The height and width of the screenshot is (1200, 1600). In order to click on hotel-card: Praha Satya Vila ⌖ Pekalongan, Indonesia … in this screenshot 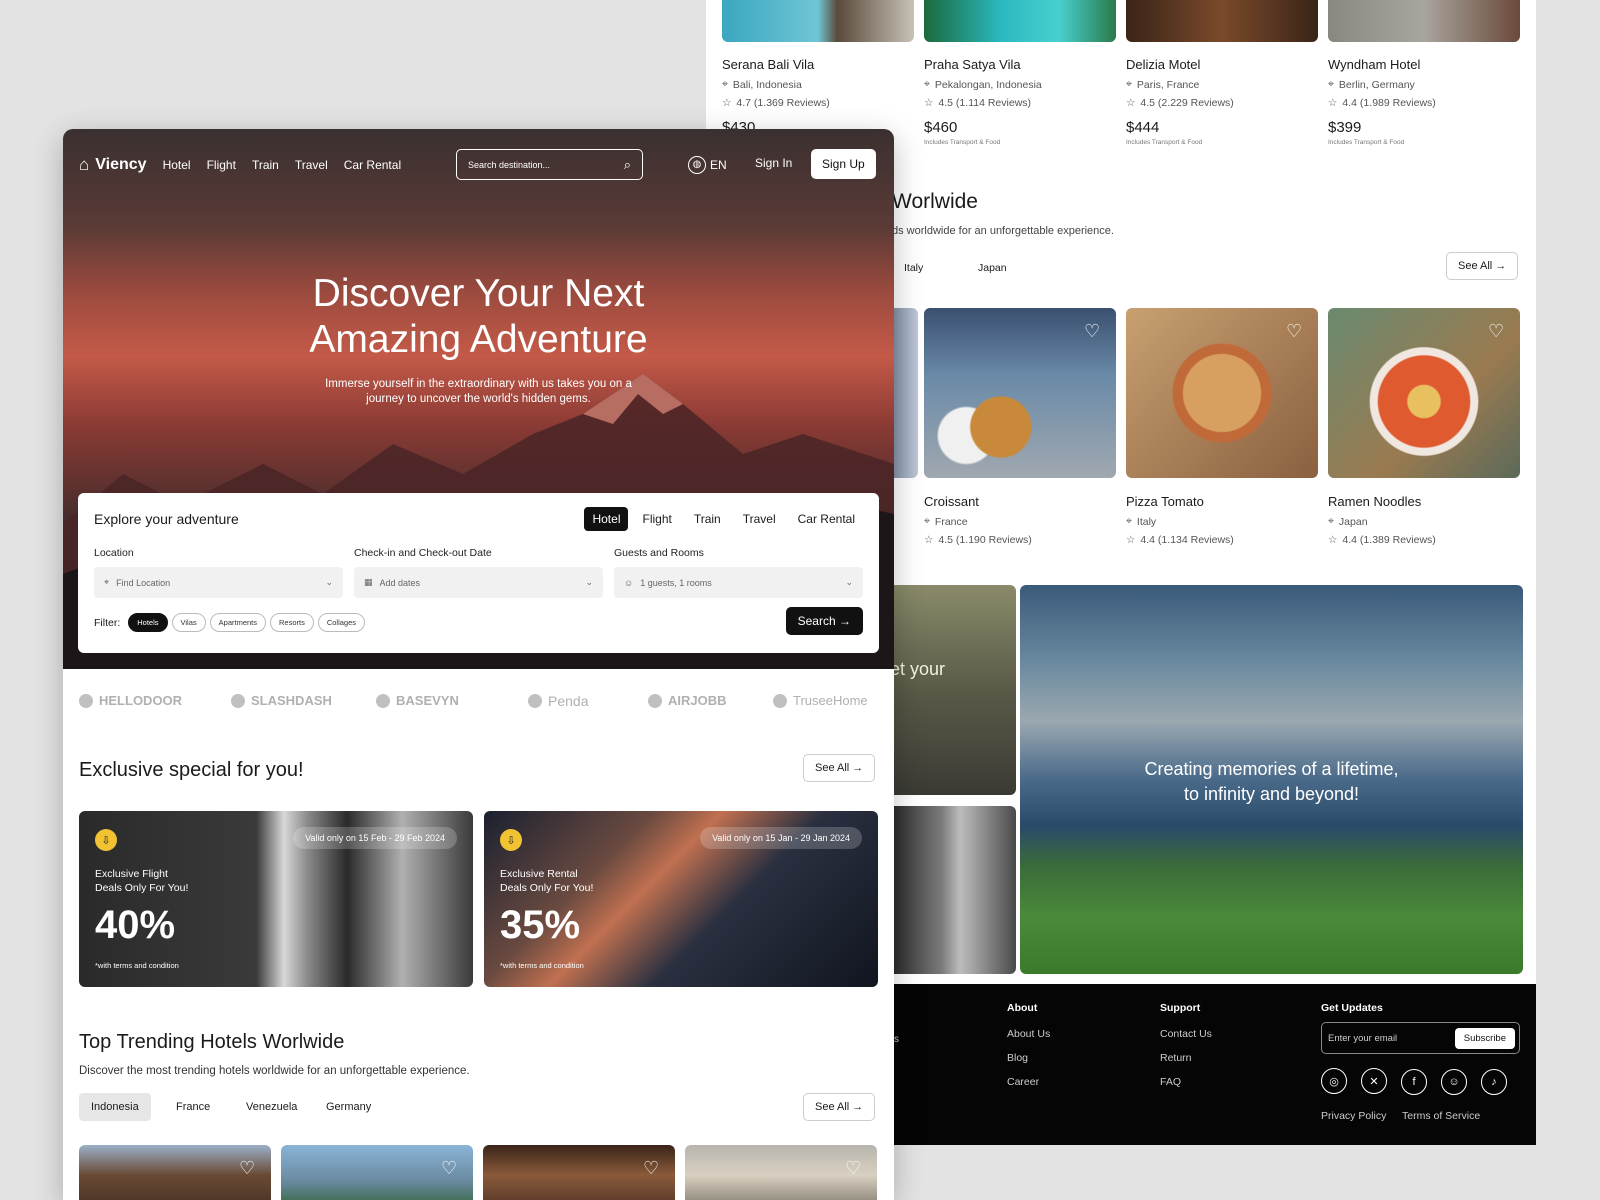, I will do `click(1020, 73)`.